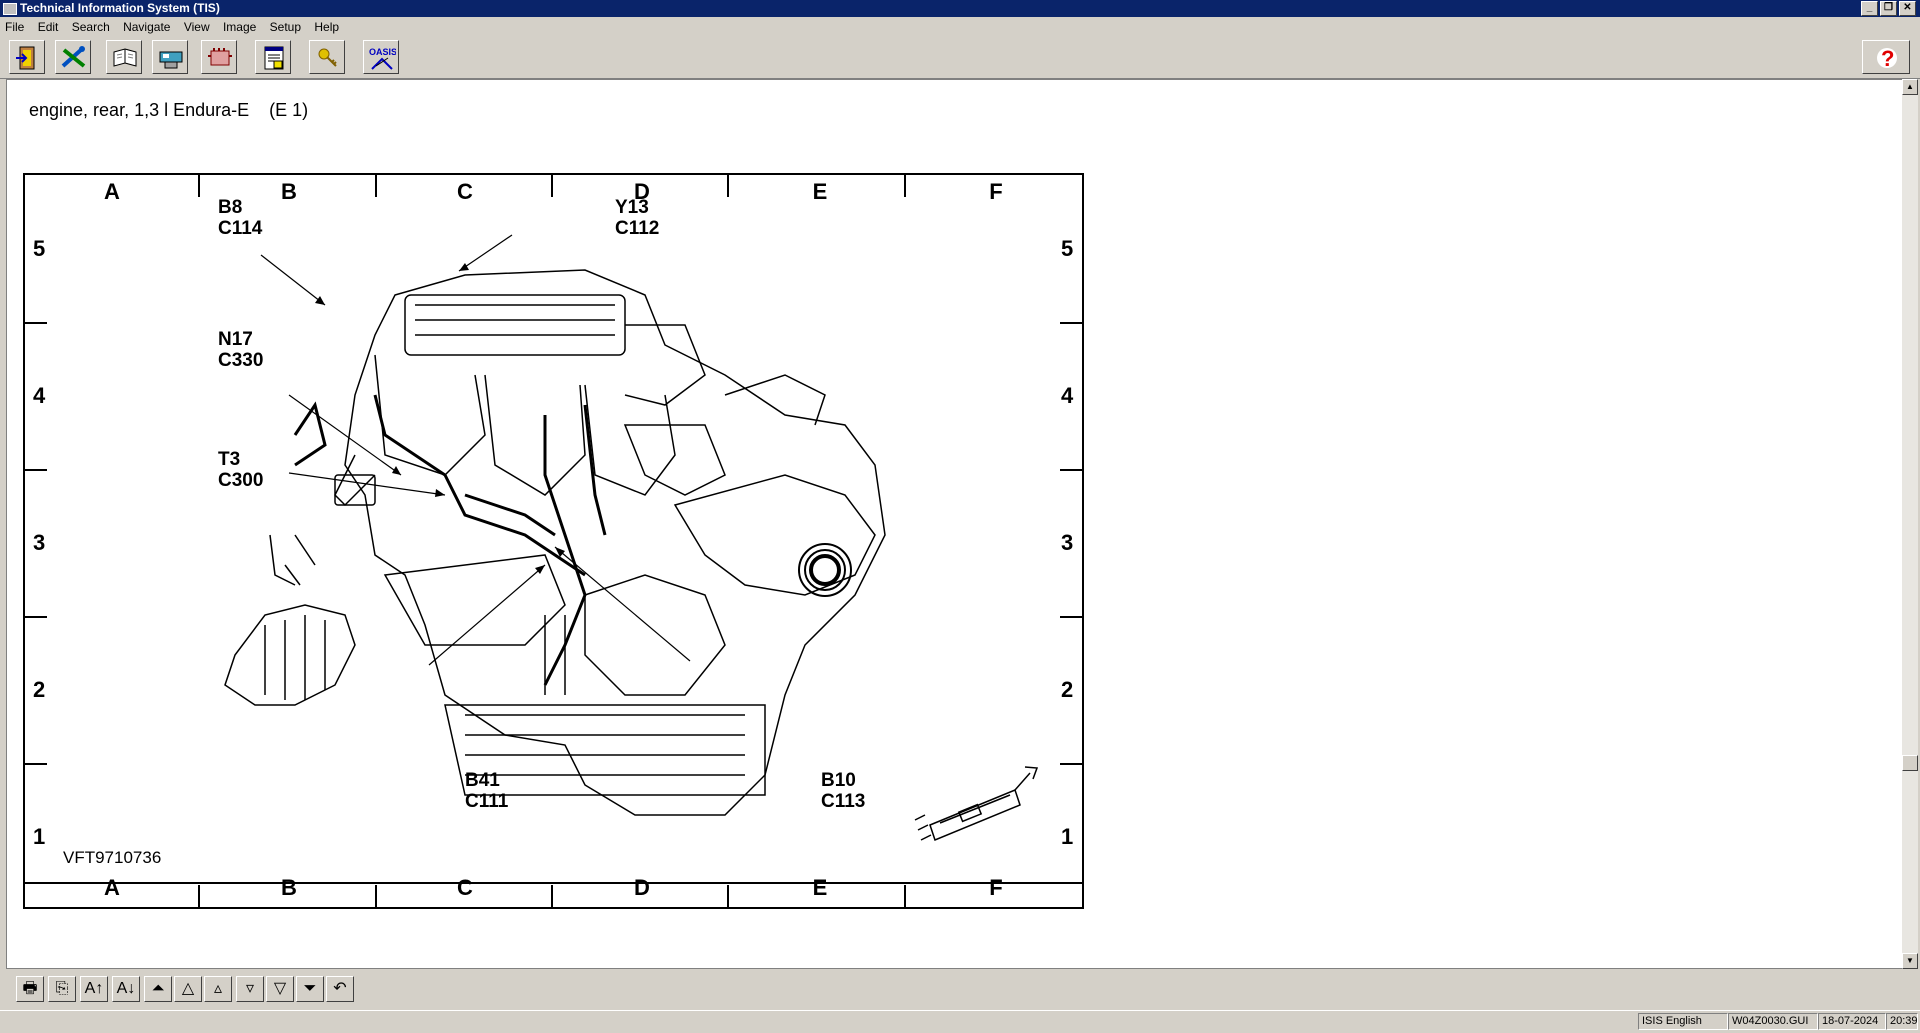 The image size is (1920, 1033). Describe the element at coordinates (960, 990) in the screenshot. I see `navigation-toolbar: 🖶 ⎘ A↑ A↓ ⏶ △ ▵ ▿ ▽ ⏷ ↶` at that location.